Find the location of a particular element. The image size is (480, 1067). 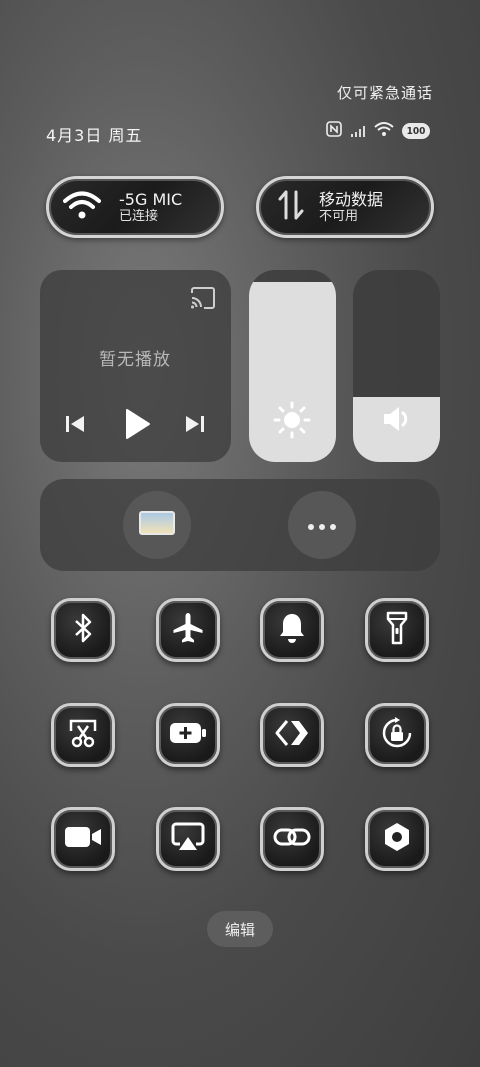

screen-cast-icon is located at coordinates (188, 839).